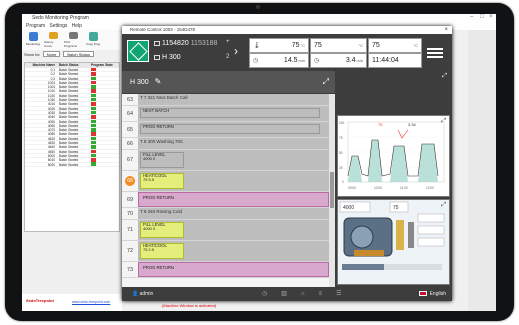 Image resolution: width=519 pixels, height=325 pixels. I want to click on scrollbar, so click(332, 190).